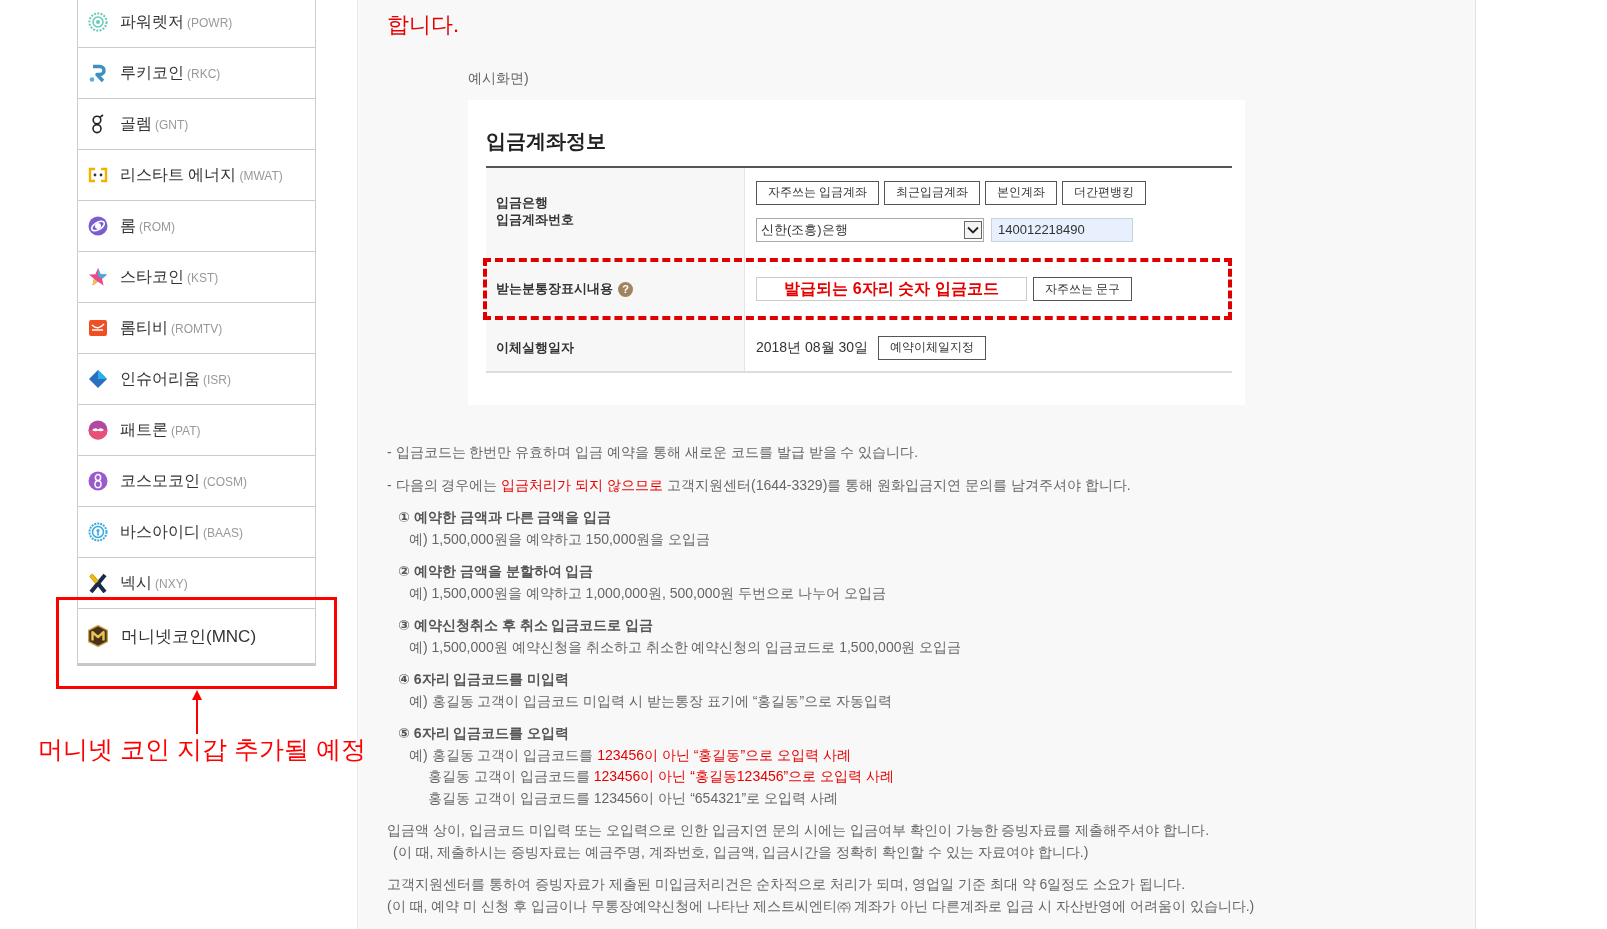  What do you see at coordinates (633, 798) in the screenshot?
I see `example-text: 홍길동 고객이 입금코드를 123456이 아닌 “654321”로 오입력 사례` at bounding box center [633, 798].